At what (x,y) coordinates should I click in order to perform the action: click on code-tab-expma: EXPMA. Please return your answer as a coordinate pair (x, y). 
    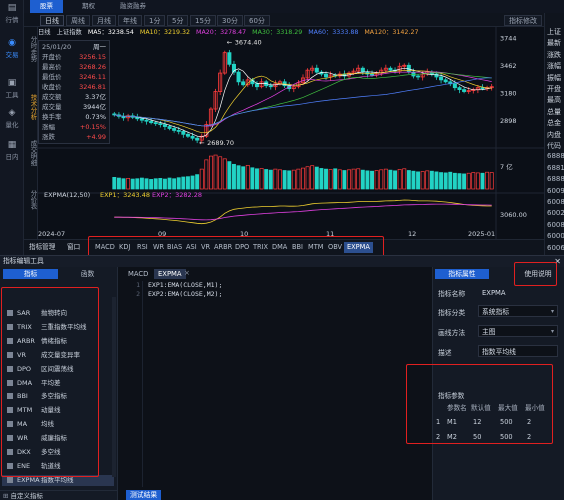
    Looking at the image, I should click on (170, 274).